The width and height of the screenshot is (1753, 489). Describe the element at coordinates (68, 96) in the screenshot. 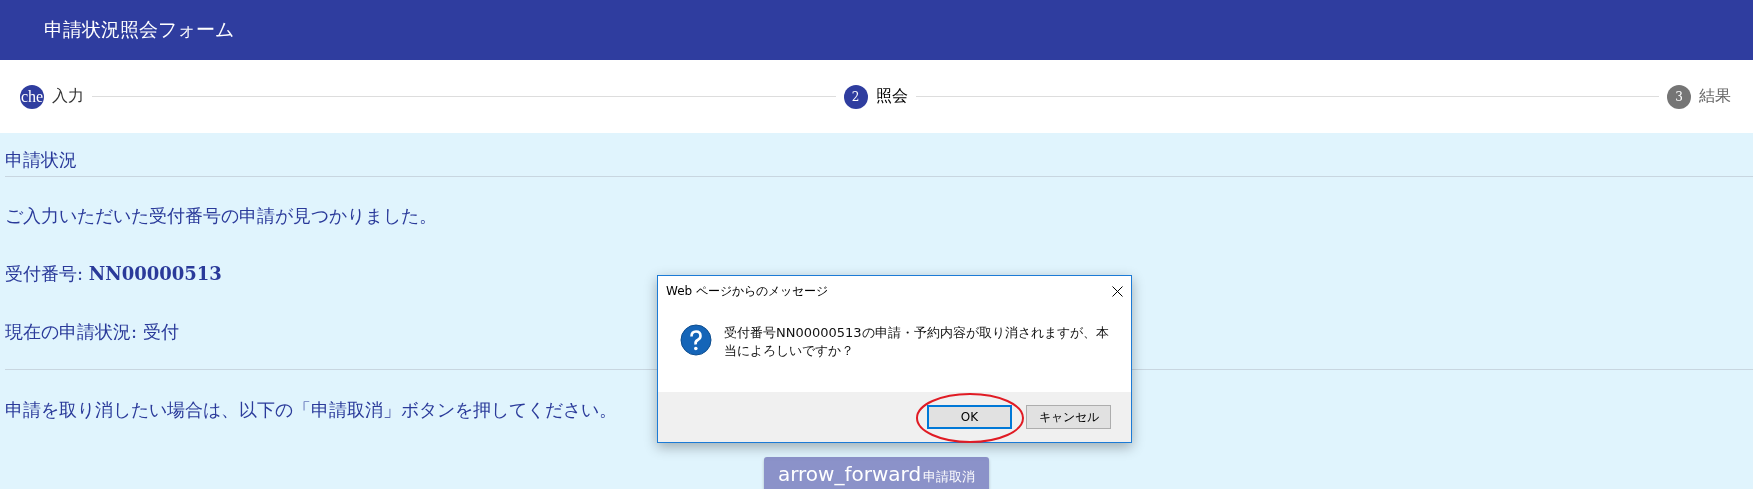

I see `step-label: 入力` at that location.